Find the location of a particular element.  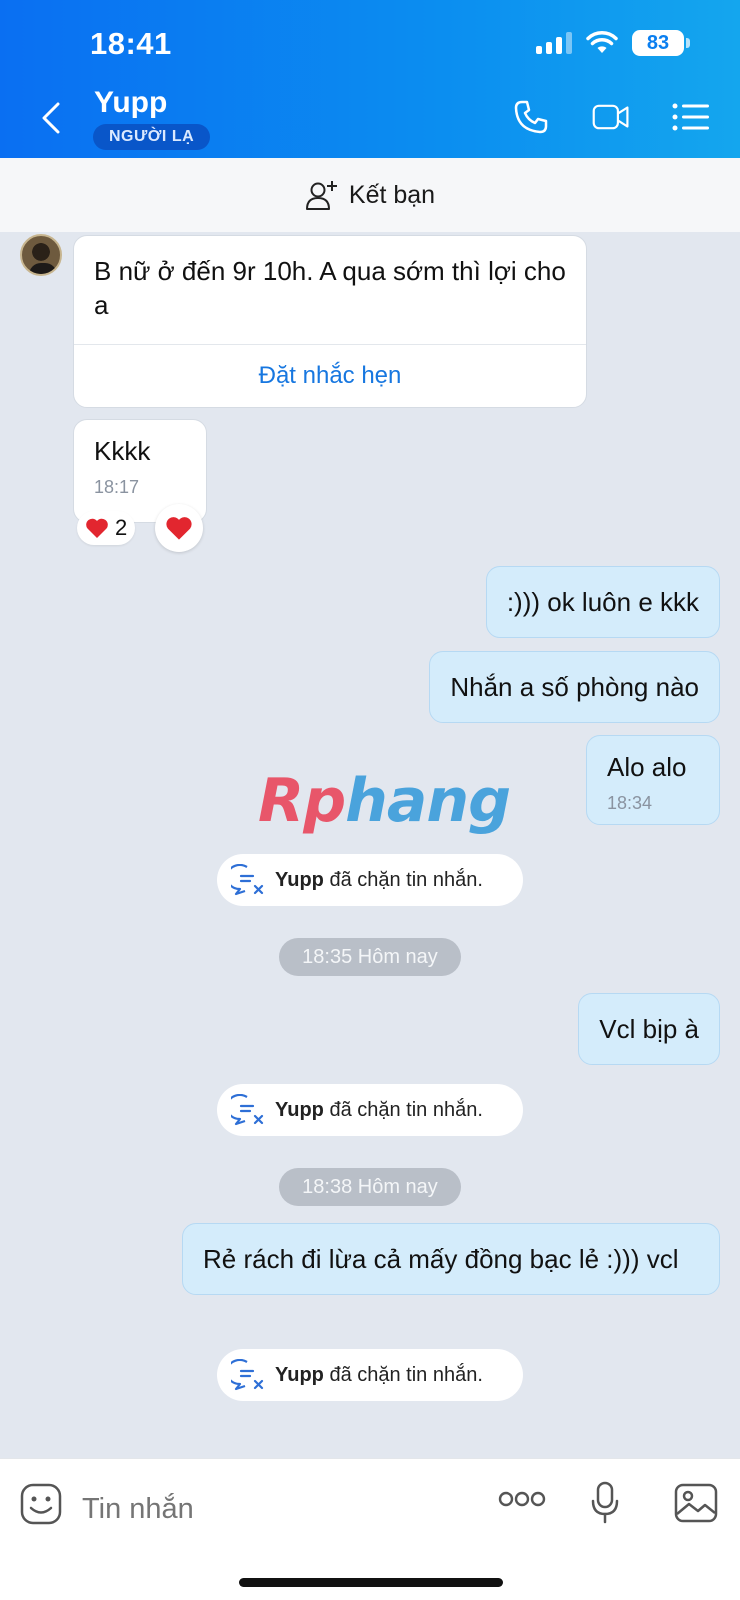

message-text: Vcl bịp à is located at coordinates (649, 1029).